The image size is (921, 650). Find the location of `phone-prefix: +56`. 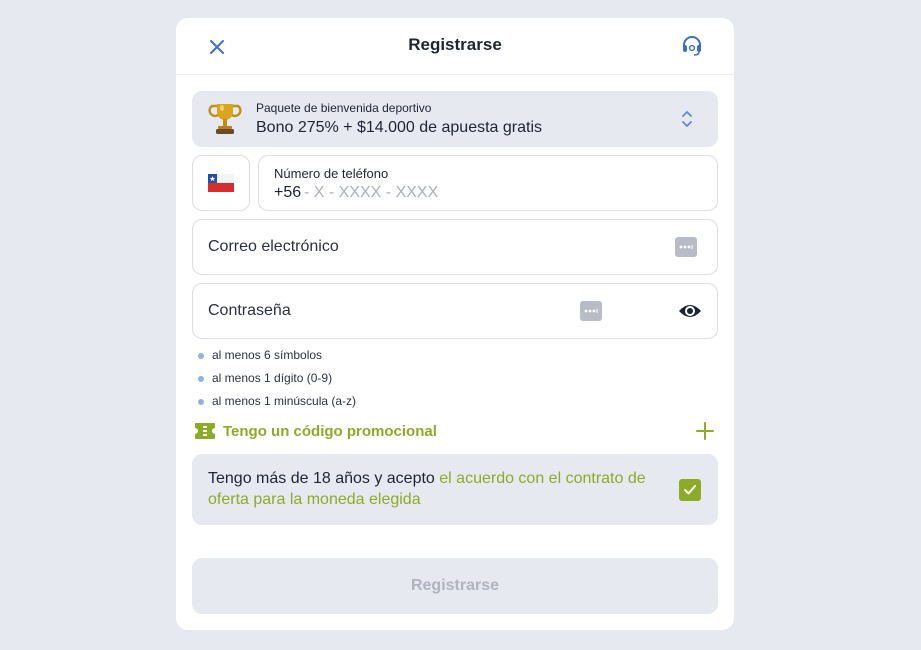

phone-prefix: +56 is located at coordinates (288, 192).